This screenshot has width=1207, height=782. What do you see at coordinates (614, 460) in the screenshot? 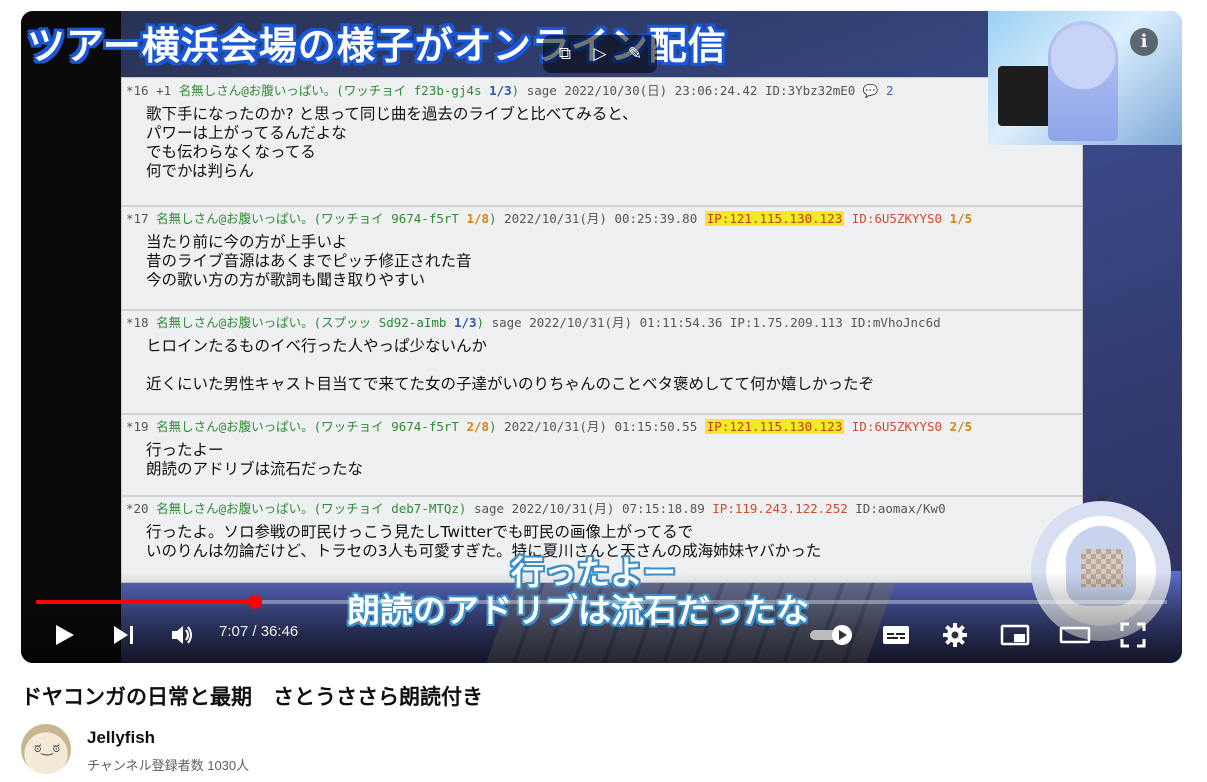
I see `post-body: 行ったよー 朗読のアドリブは流石だったな` at bounding box center [614, 460].